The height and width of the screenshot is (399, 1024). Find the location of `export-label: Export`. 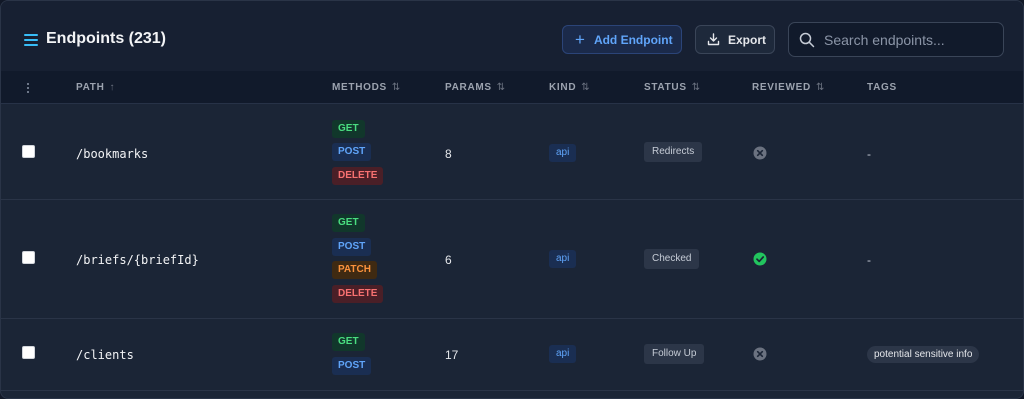

export-label: Export is located at coordinates (747, 39).